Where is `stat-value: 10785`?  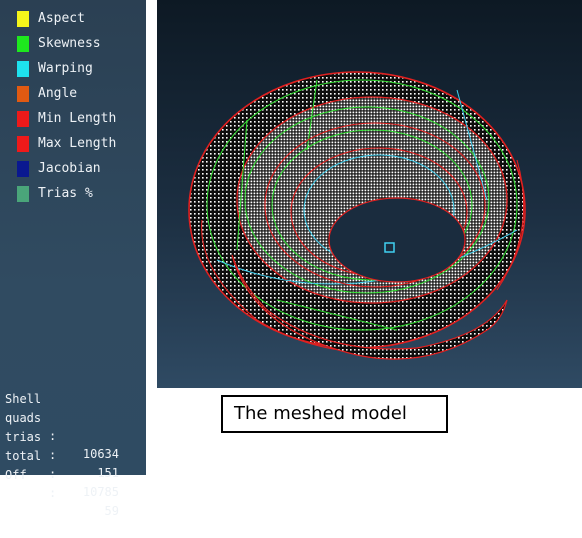
stat-value: 10785 is located at coordinates (100, 492).